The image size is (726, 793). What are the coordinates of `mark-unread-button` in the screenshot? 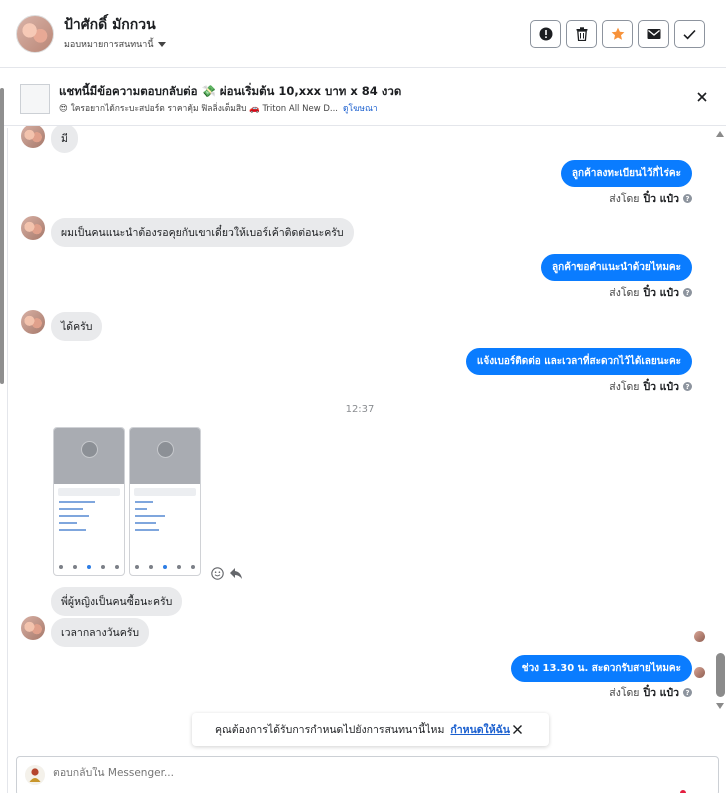 It's located at (653, 34).